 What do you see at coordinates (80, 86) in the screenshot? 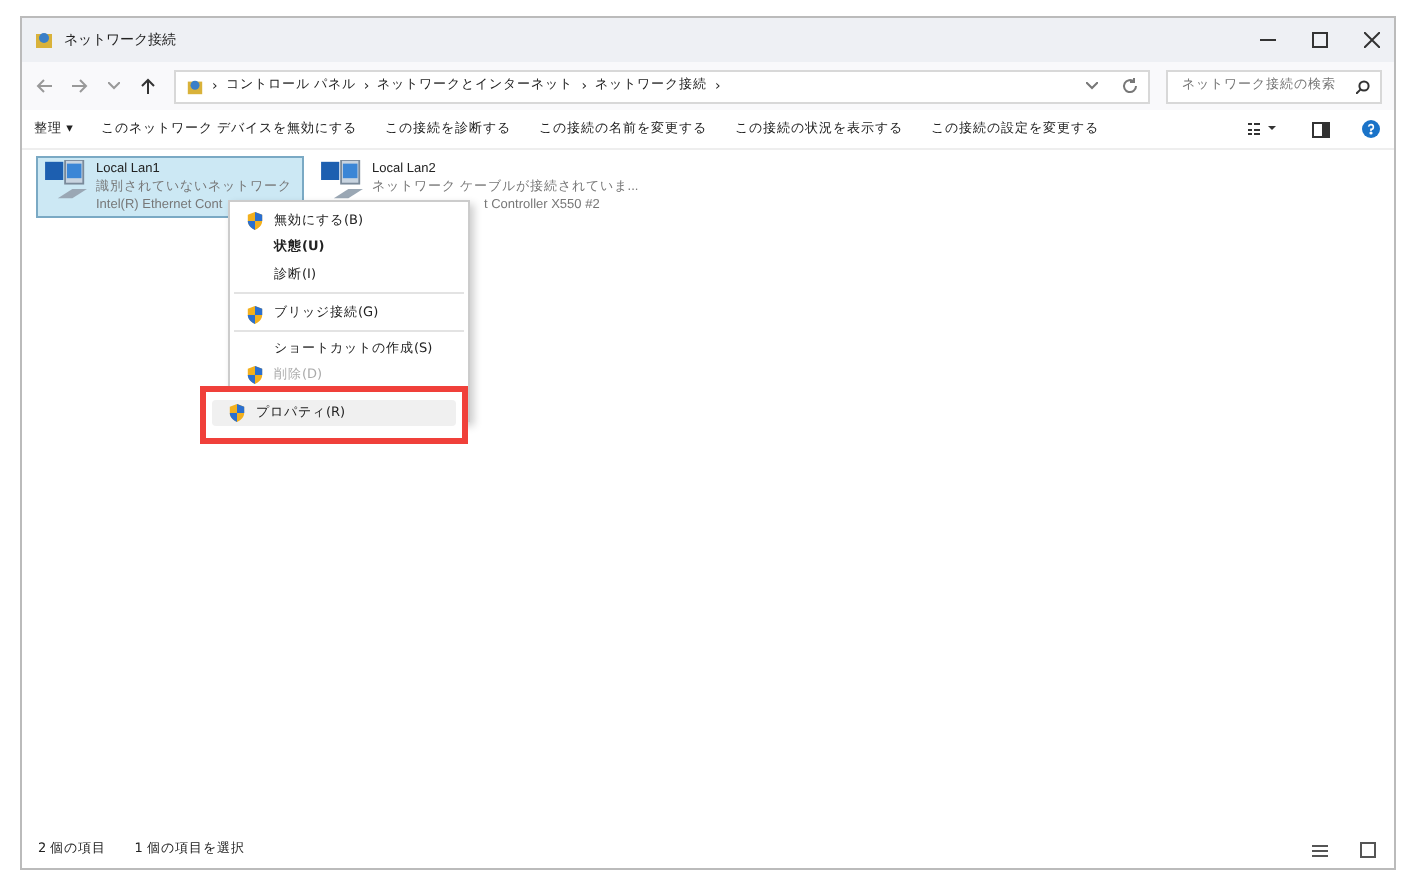
I see `forward-button` at bounding box center [80, 86].